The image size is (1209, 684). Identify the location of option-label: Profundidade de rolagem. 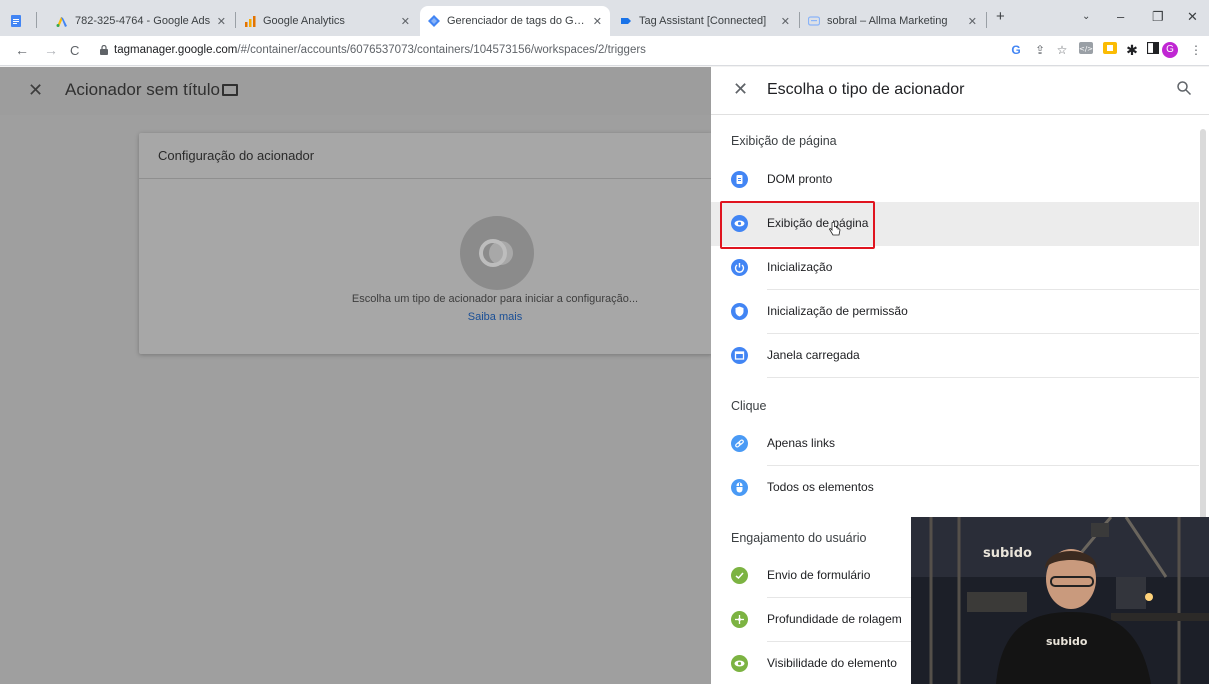
(834, 619).